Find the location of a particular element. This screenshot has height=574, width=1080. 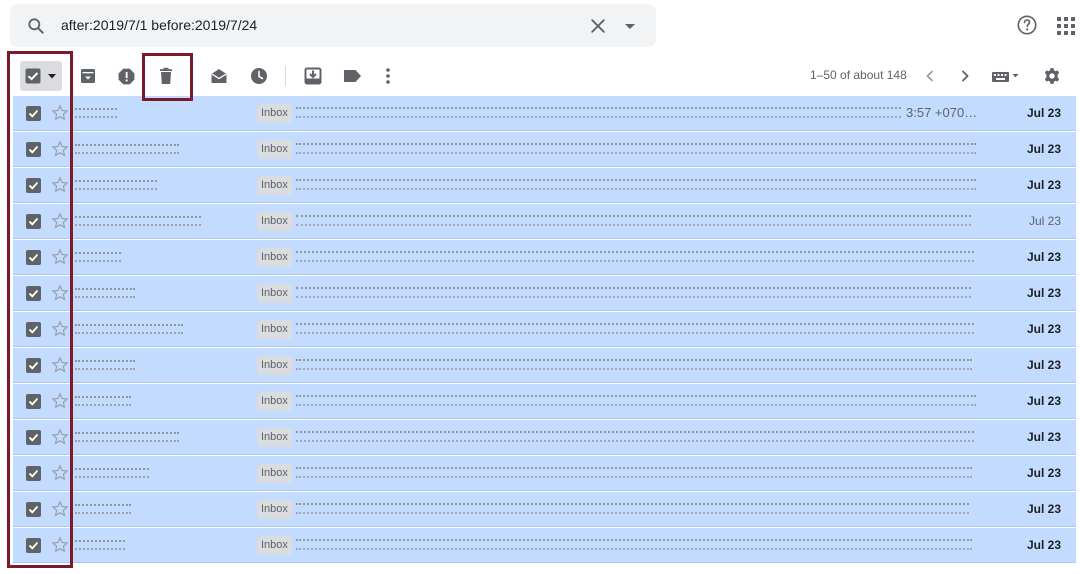

mark-as-read-icon is located at coordinates (219, 76).